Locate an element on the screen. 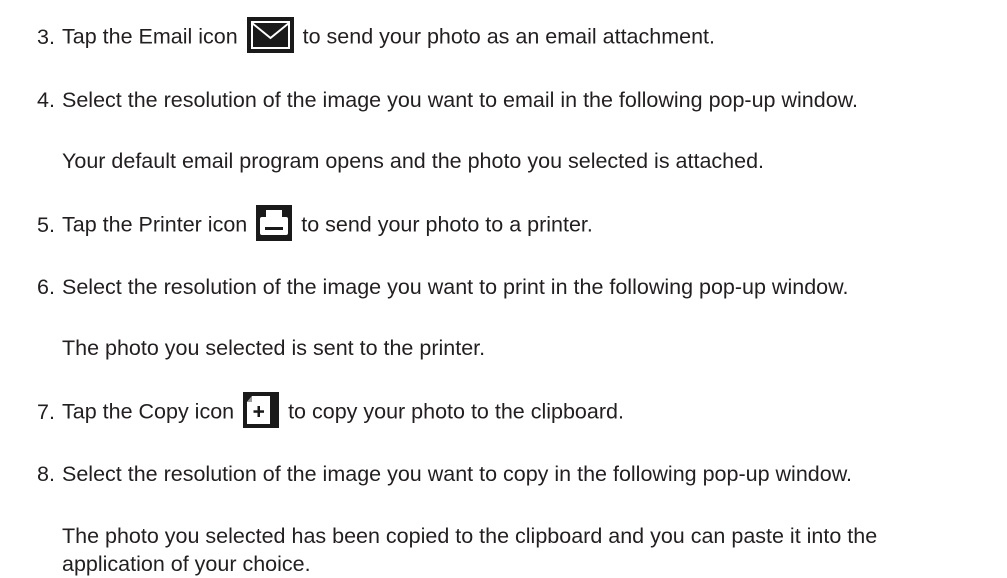 Image resolution: width=1007 pixels, height=578 pixels. step-number: 4. is located at coordinates (46, 100).